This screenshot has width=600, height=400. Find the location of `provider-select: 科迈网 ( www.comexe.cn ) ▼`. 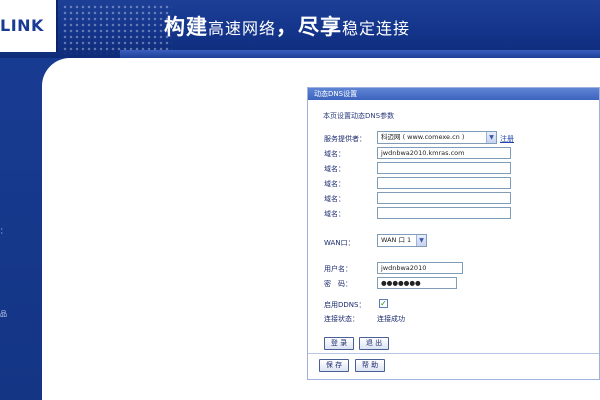

provider-select: 科迈网 ( www.comexe.cn ) ▼ is located at coordinates (437, 137).